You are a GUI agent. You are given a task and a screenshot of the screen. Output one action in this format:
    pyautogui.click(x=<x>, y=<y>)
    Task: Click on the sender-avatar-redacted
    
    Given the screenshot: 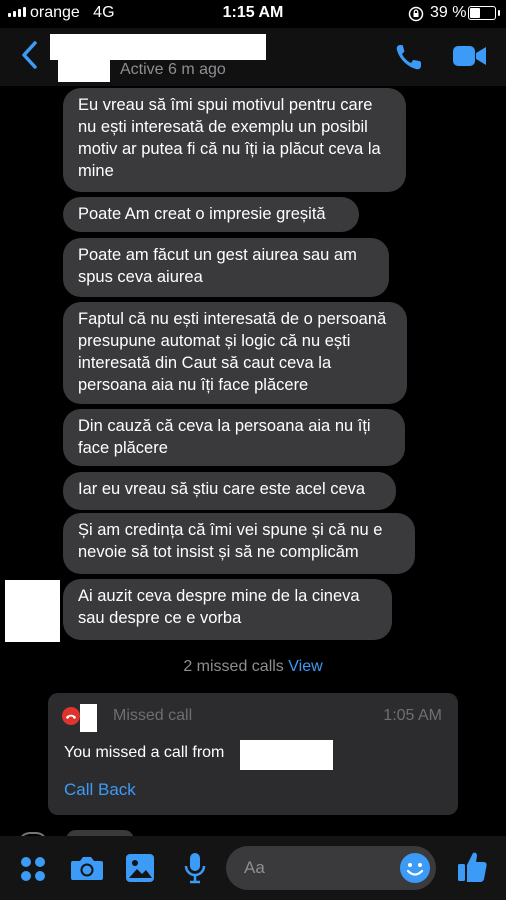 What is the action you would take?
    pyautogui.click(x=32, y=611)
    